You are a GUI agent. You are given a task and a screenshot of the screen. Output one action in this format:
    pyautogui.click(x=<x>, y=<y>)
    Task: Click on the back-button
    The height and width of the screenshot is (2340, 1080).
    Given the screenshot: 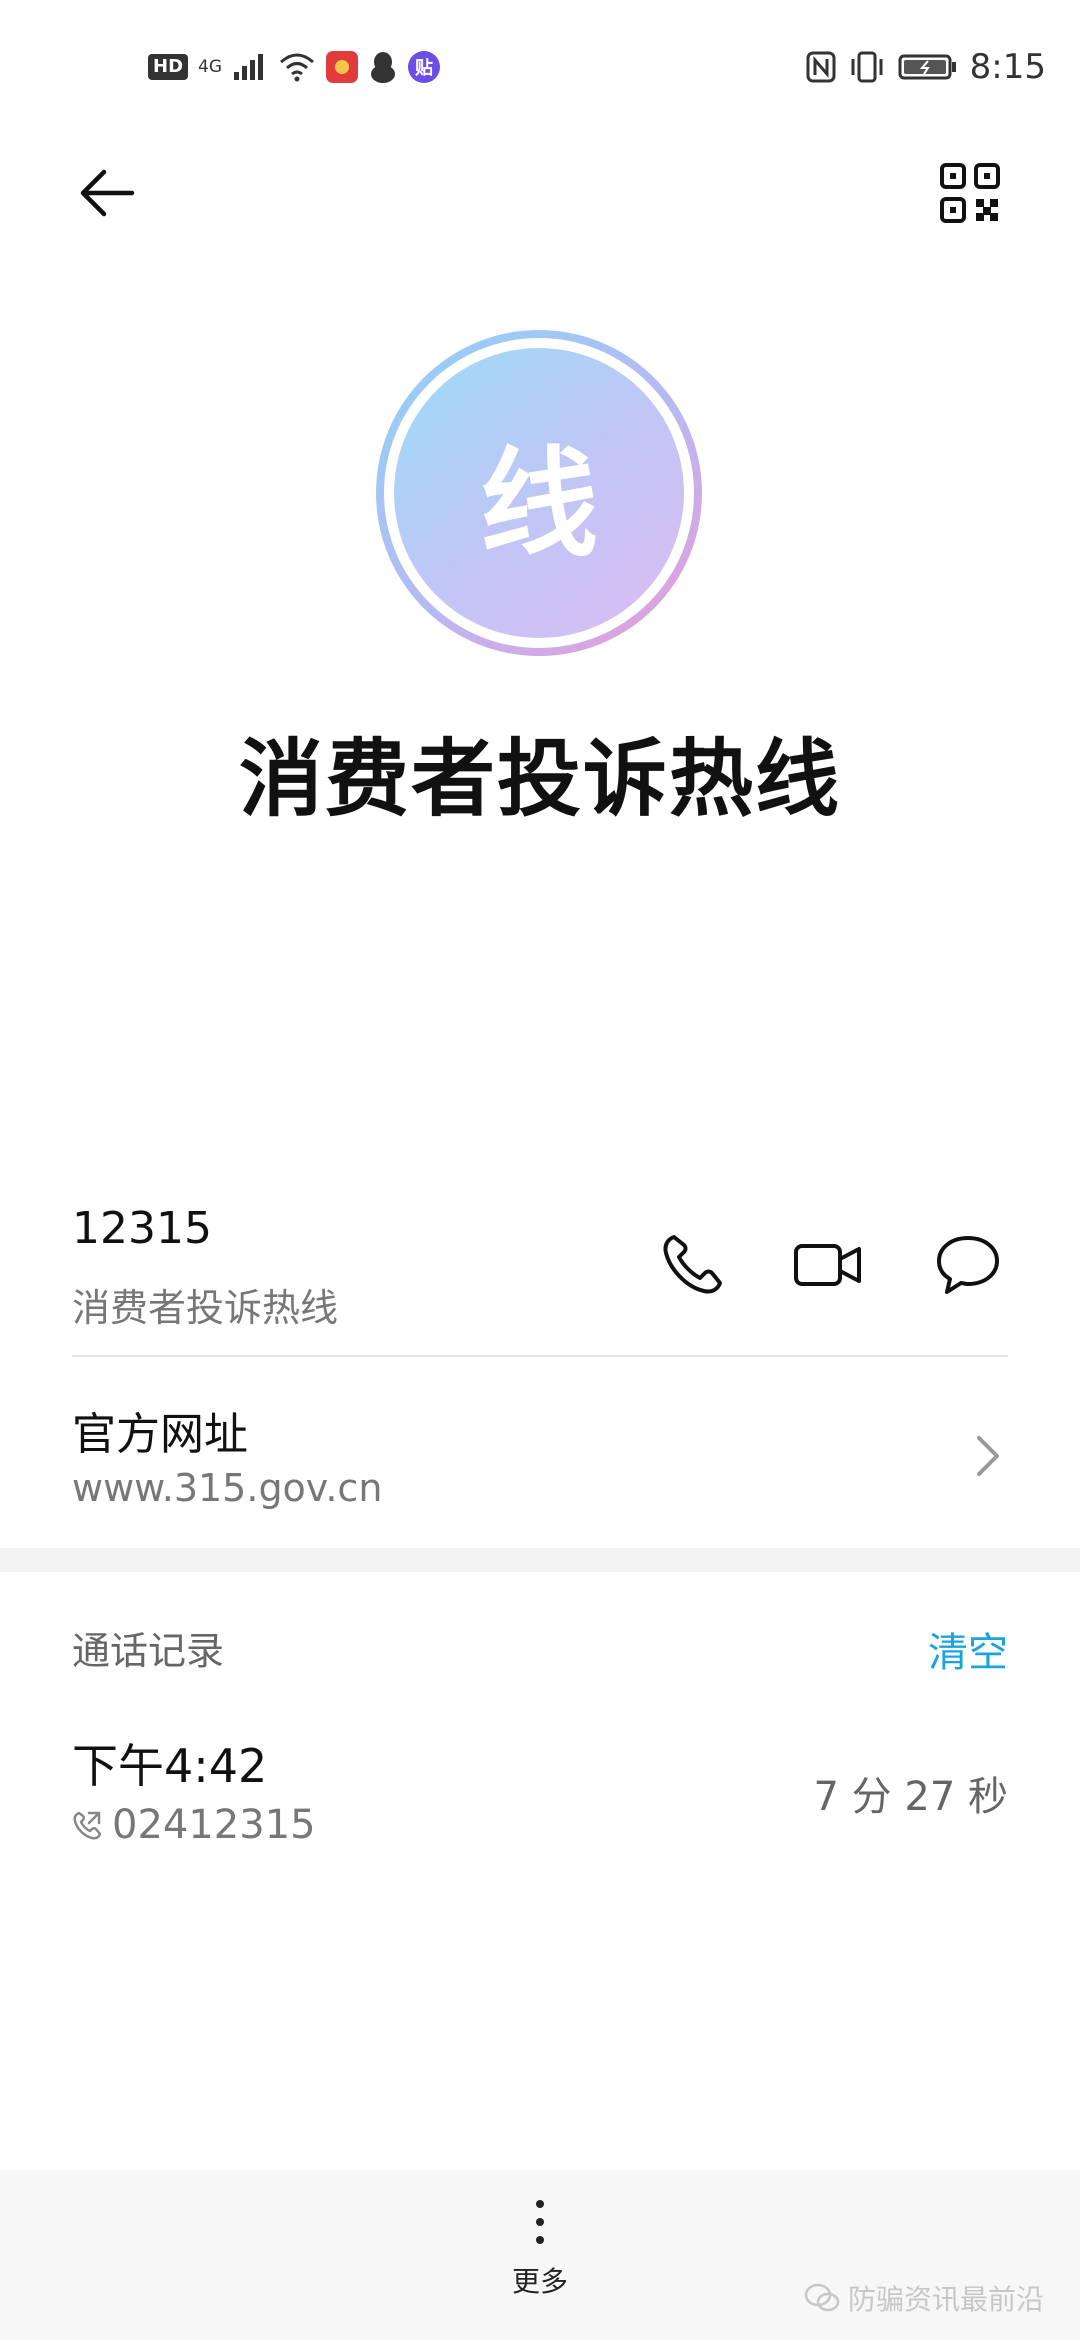 What is the action you would take?
    pyautogui.click(x=107, y=193)
    